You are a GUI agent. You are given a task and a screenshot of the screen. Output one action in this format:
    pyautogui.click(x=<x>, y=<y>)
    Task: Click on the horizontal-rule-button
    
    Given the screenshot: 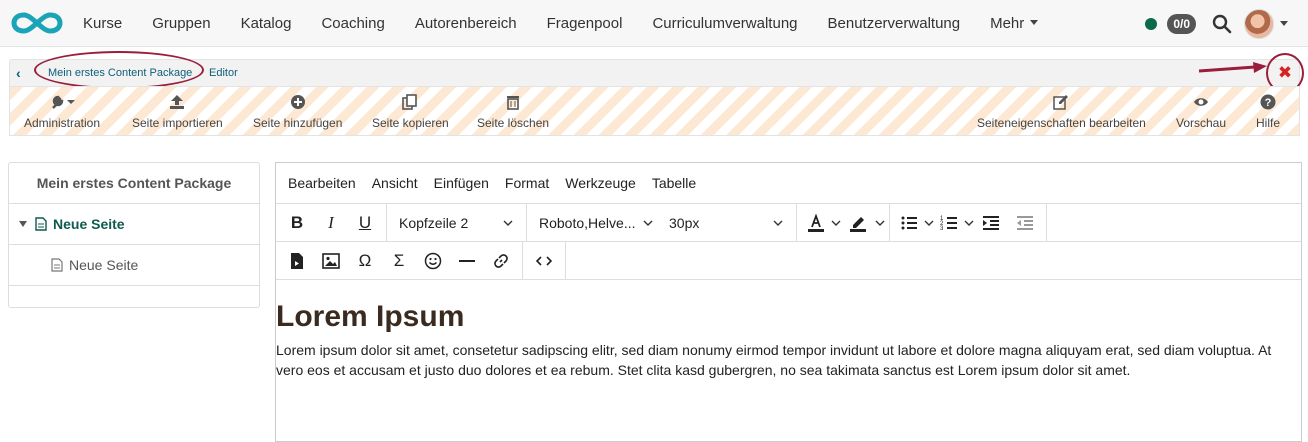 What is the action you would take?
    pyautogui.click(x=467, y=261)
    